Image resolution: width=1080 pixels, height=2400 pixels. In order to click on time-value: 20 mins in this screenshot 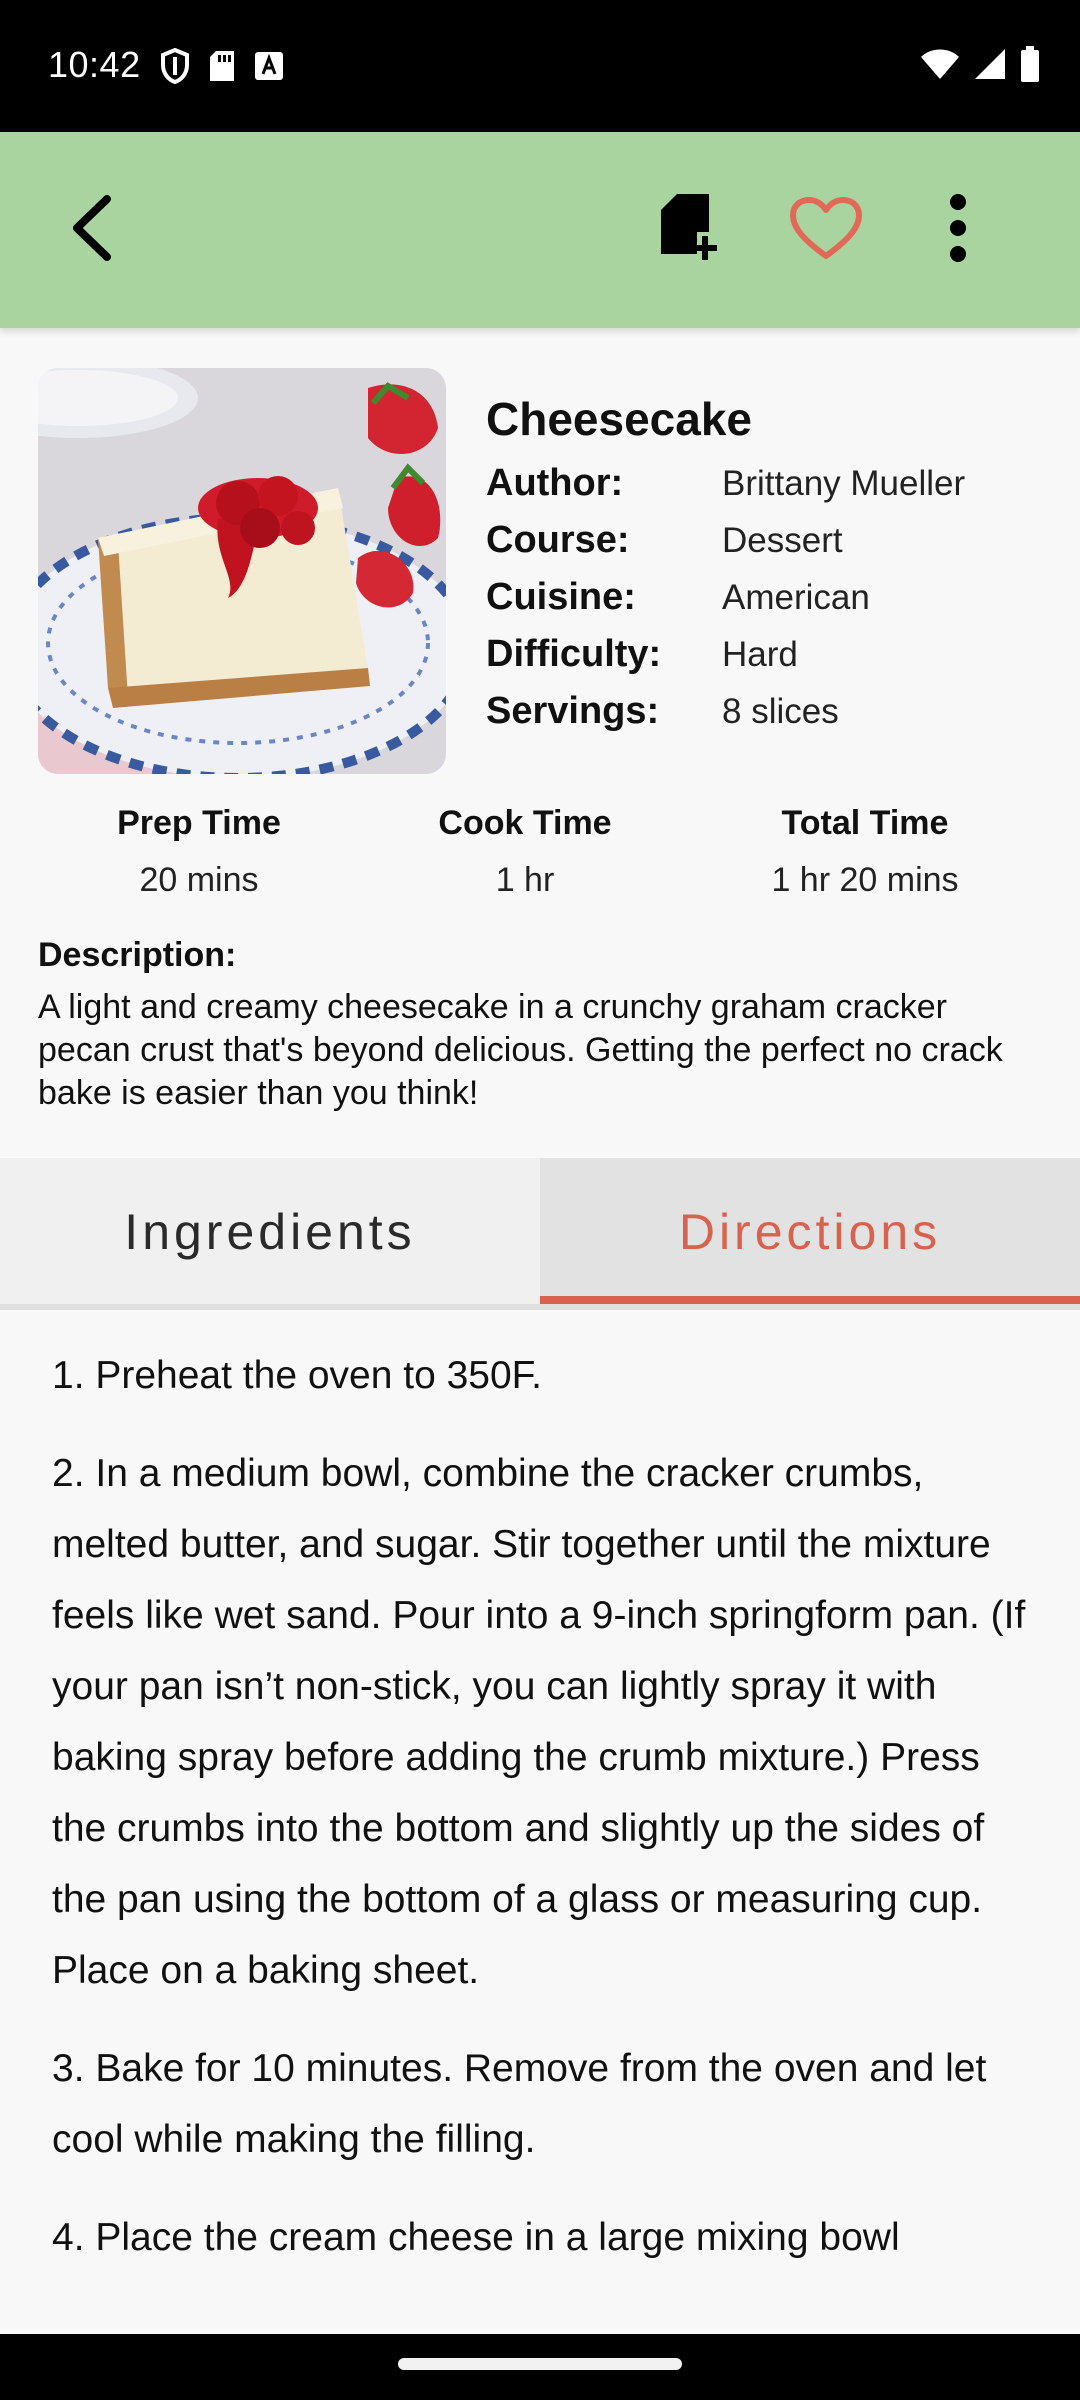, I will do `click(199, 880)`.